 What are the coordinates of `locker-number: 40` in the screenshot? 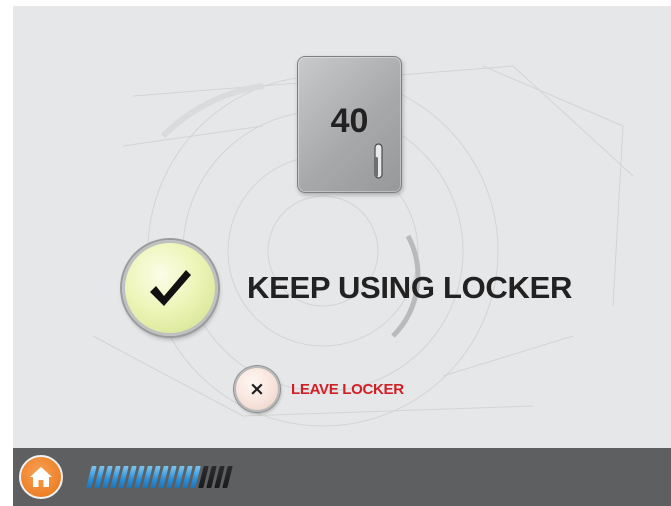 It's located at (349, 121).